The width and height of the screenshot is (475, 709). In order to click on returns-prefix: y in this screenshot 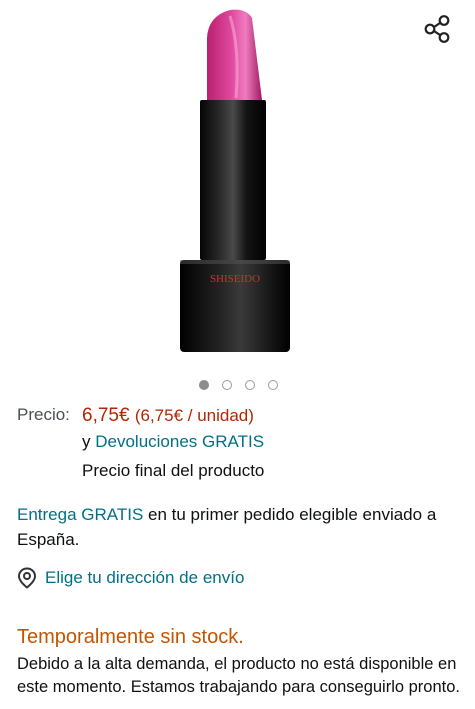, I will do `click(86, 441)`.